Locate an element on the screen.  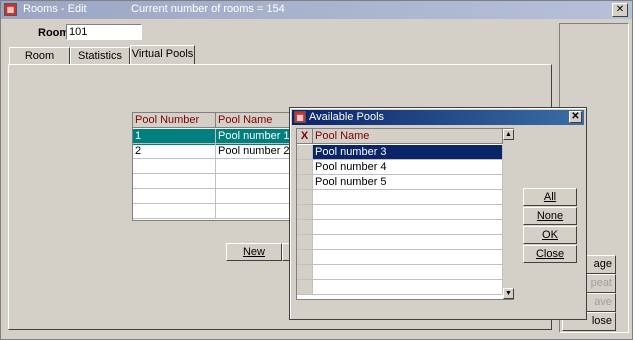
pool-name-cell: Pool number 4 is located at coordinates (408, 167).